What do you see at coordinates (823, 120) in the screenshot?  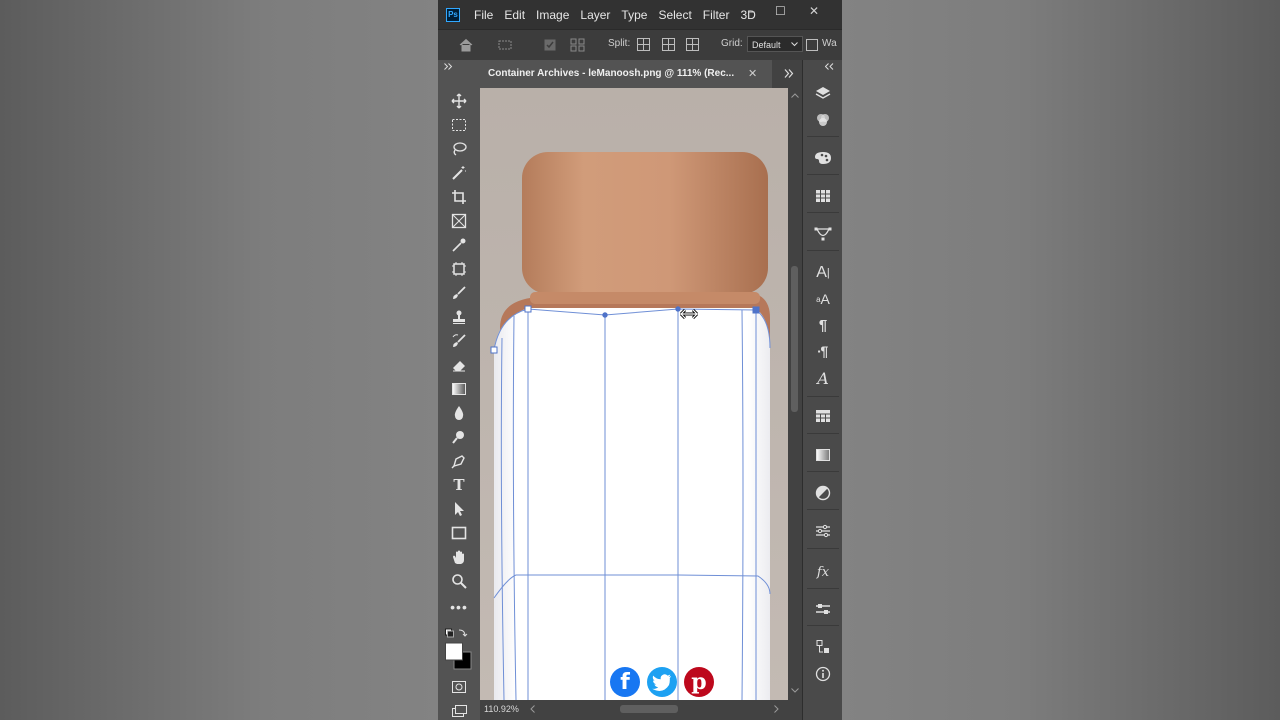 I see `channels-icon` at bounding box center [823, 120].